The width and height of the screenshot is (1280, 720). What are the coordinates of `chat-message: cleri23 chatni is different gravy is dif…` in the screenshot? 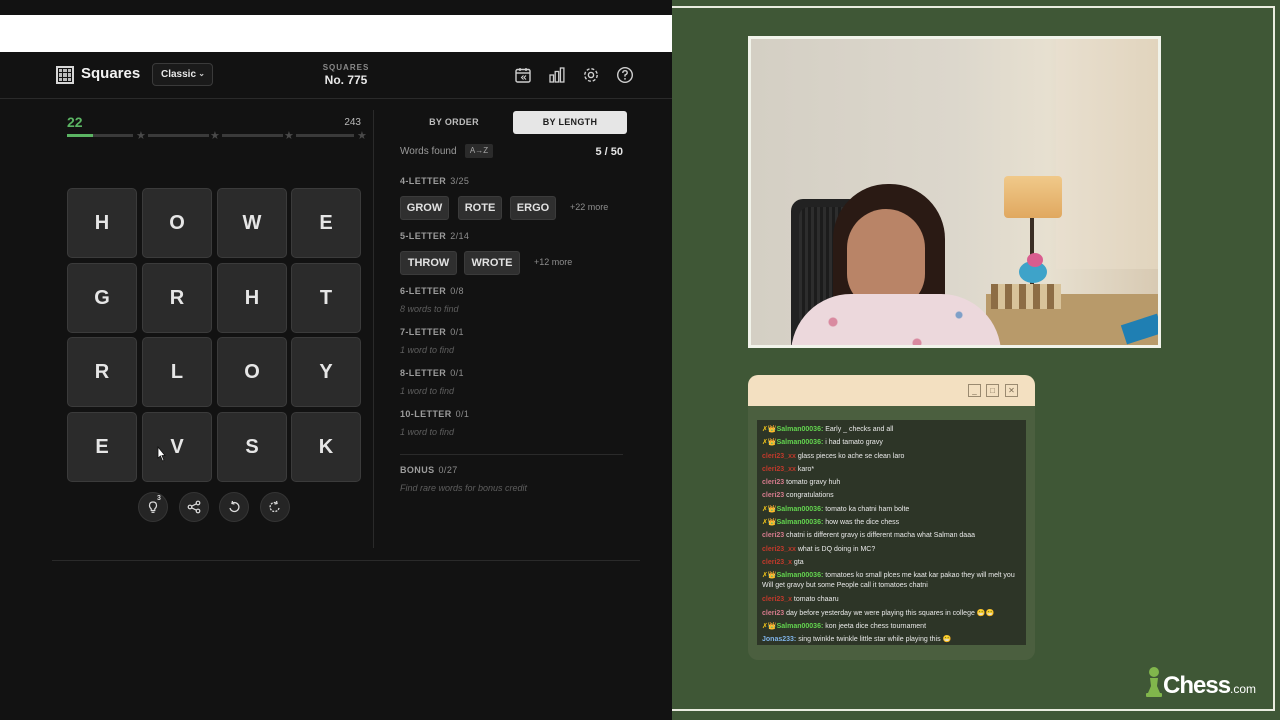 It's located at (891, 535).